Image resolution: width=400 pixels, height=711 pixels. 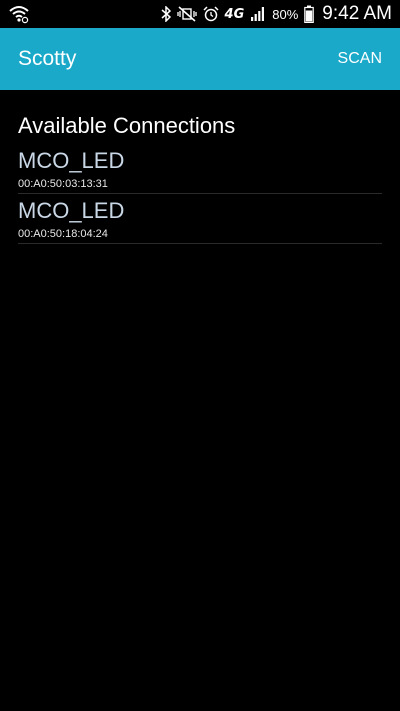 I want to click on status-time: 9:42 AM, so click(x=357, y=13).